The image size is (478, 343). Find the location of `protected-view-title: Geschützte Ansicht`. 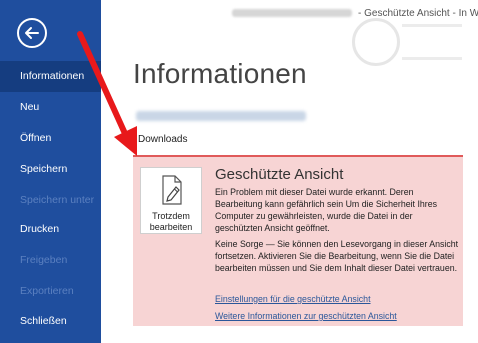

protected-view-title: Geschützte Ansicht is located at coordinates (279, 174).